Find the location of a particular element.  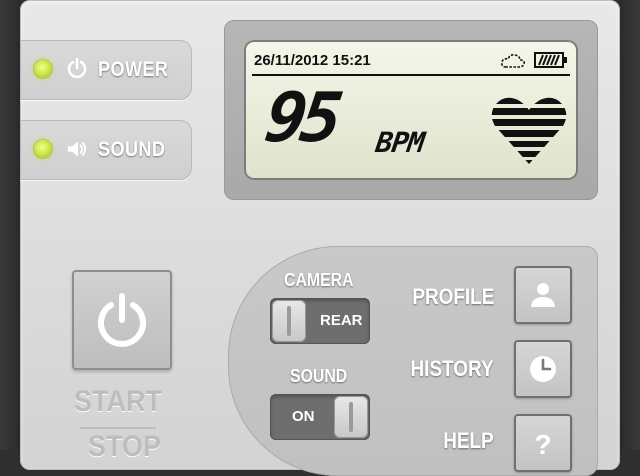

history-button is located at coordinates (543, 369).